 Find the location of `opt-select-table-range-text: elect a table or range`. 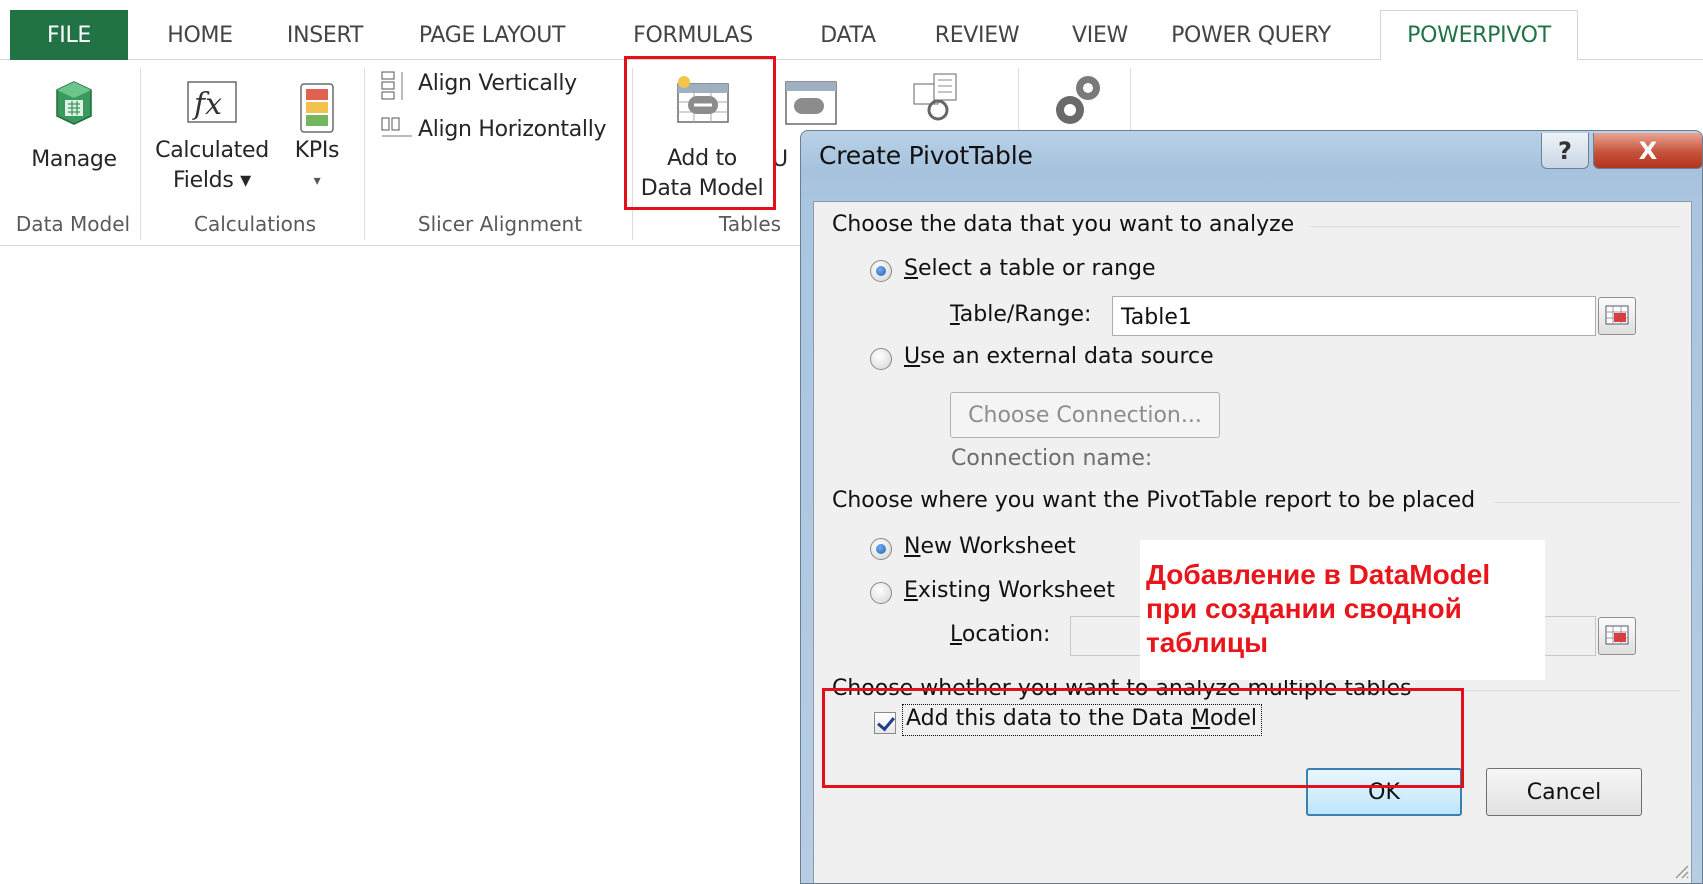

opt-select-table-range-text: elect a table or range is located at coordinates (1036, 268).